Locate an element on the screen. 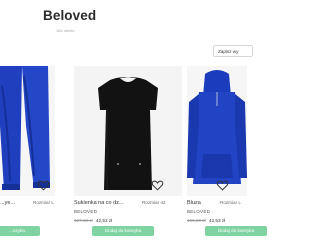 The image size is (320, 240). item-count: 184 obiekt is located at coordinates (65, 30).